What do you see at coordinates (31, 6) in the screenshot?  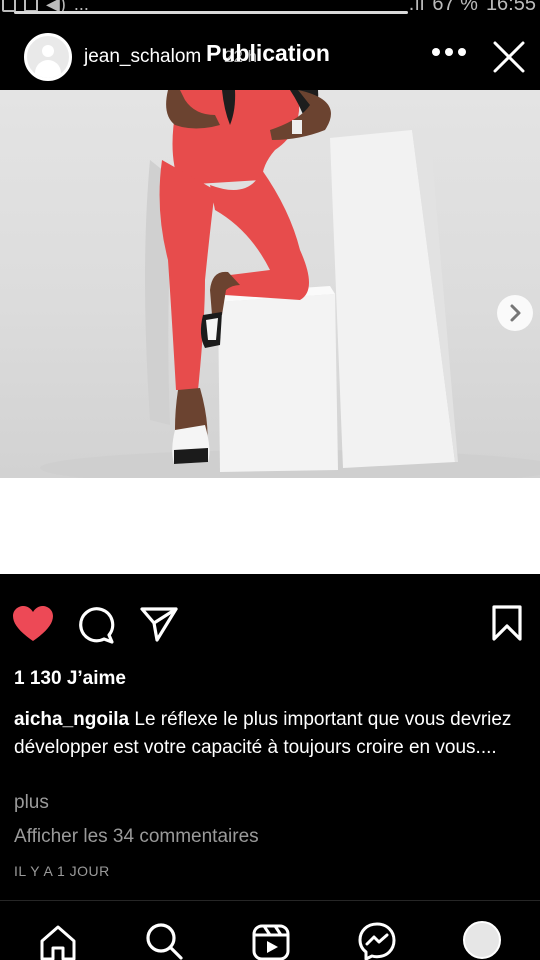 I see `notification-app-icon` at bounding box center [31, 6].